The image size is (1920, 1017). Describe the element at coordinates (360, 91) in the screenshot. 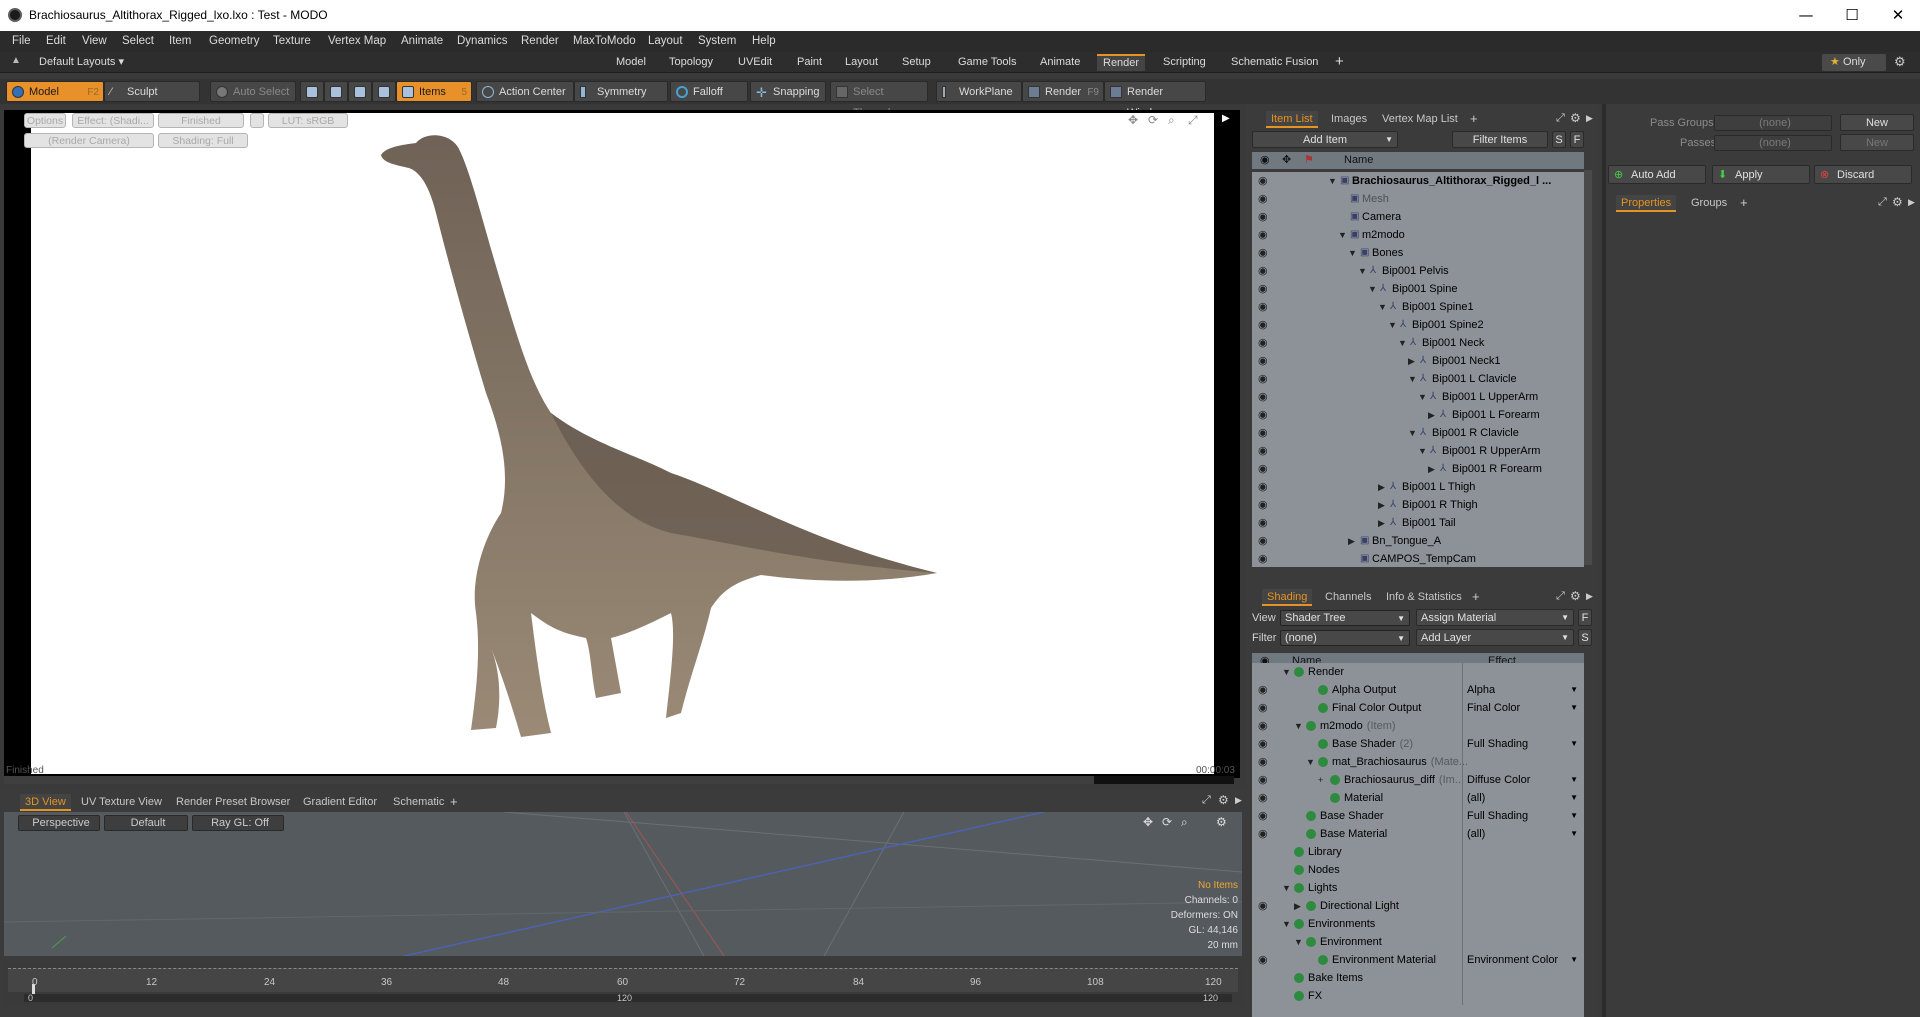

I see `polygons-select-button` at that location.